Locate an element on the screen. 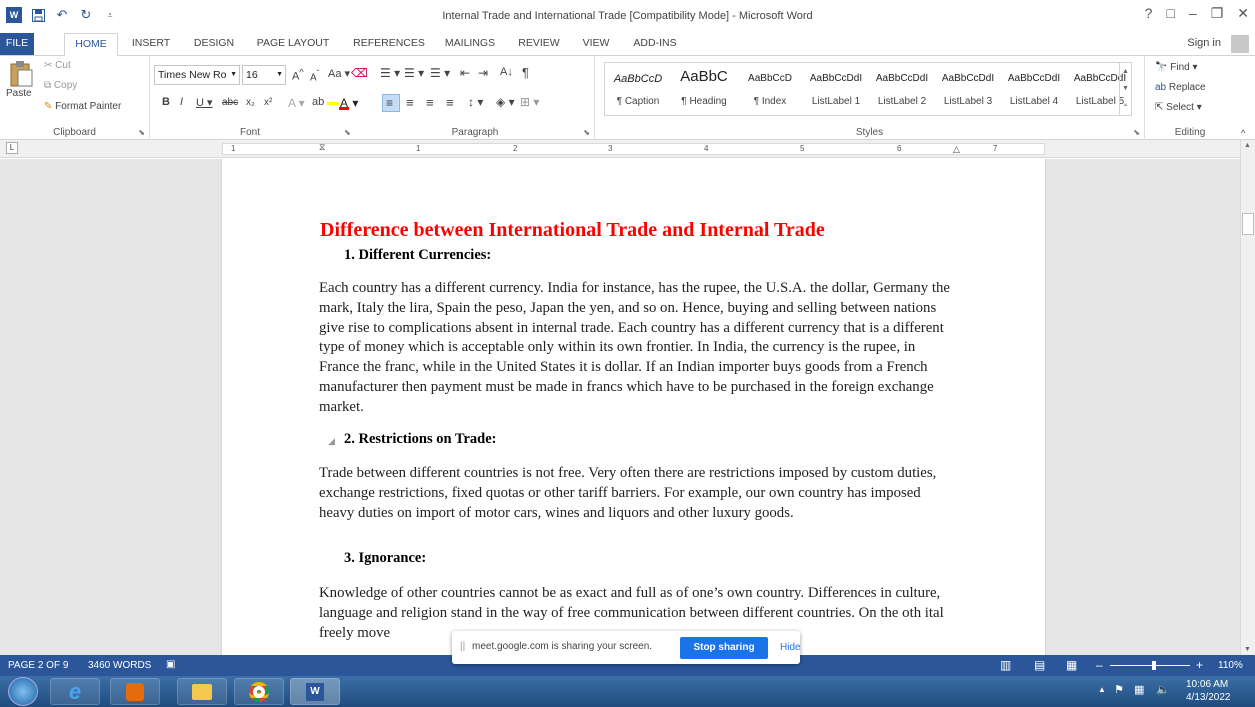  zoom-slider-thumb is located at coordinates (1154, 665).